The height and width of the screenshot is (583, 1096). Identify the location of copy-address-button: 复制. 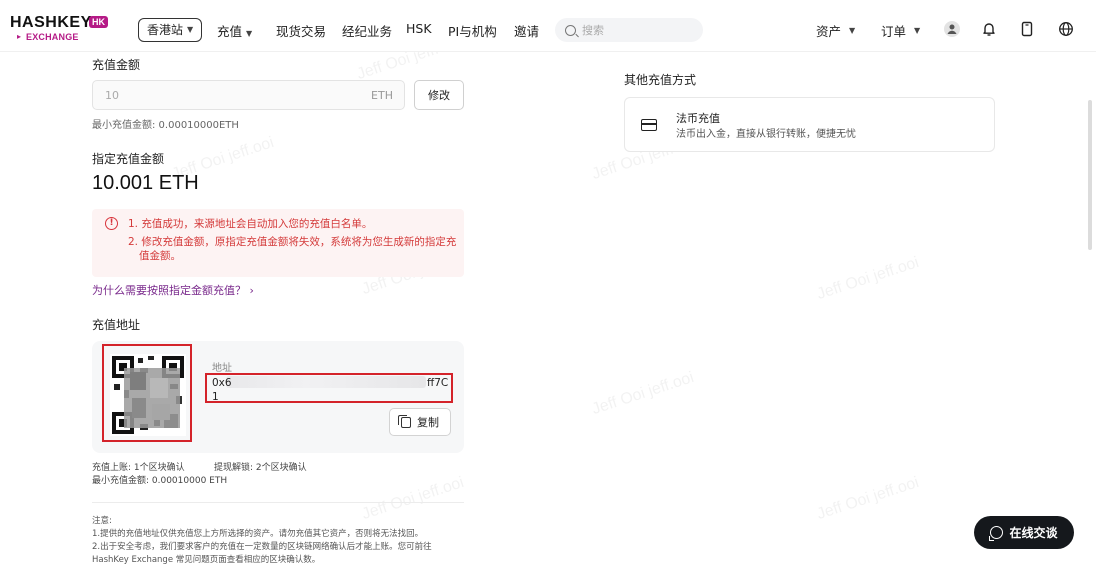
(420, 422).